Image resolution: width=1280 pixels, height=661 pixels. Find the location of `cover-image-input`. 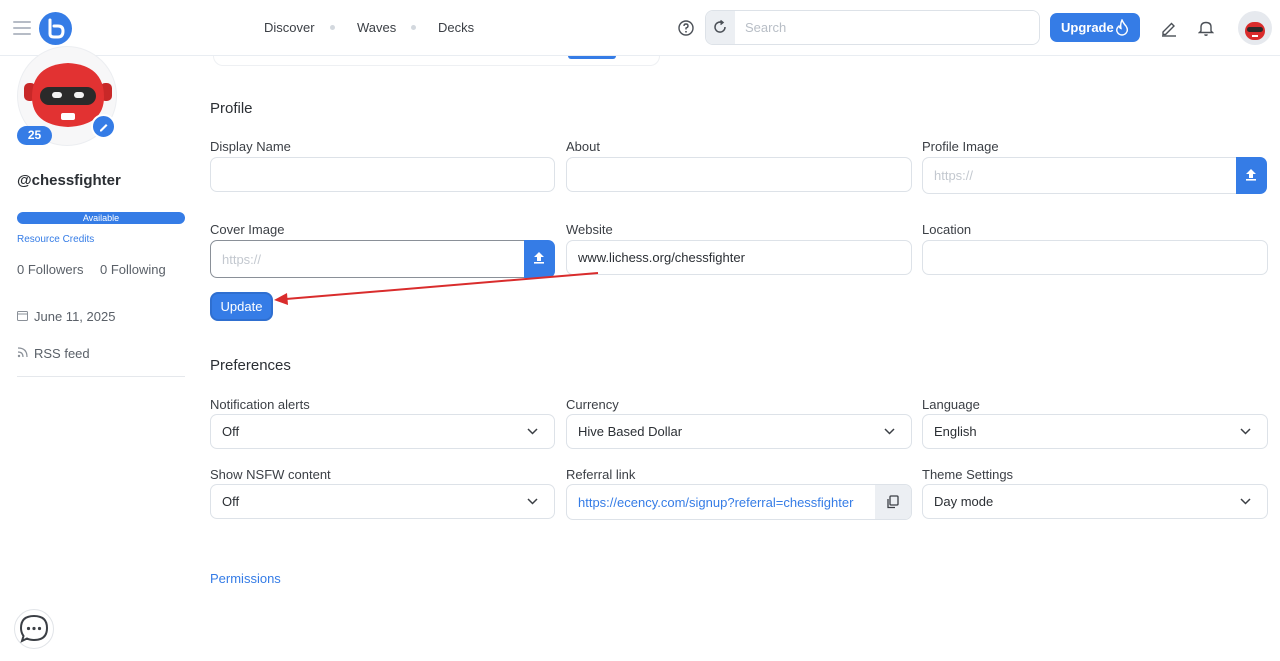

cover-image-input is located at coordinates (369, 259).